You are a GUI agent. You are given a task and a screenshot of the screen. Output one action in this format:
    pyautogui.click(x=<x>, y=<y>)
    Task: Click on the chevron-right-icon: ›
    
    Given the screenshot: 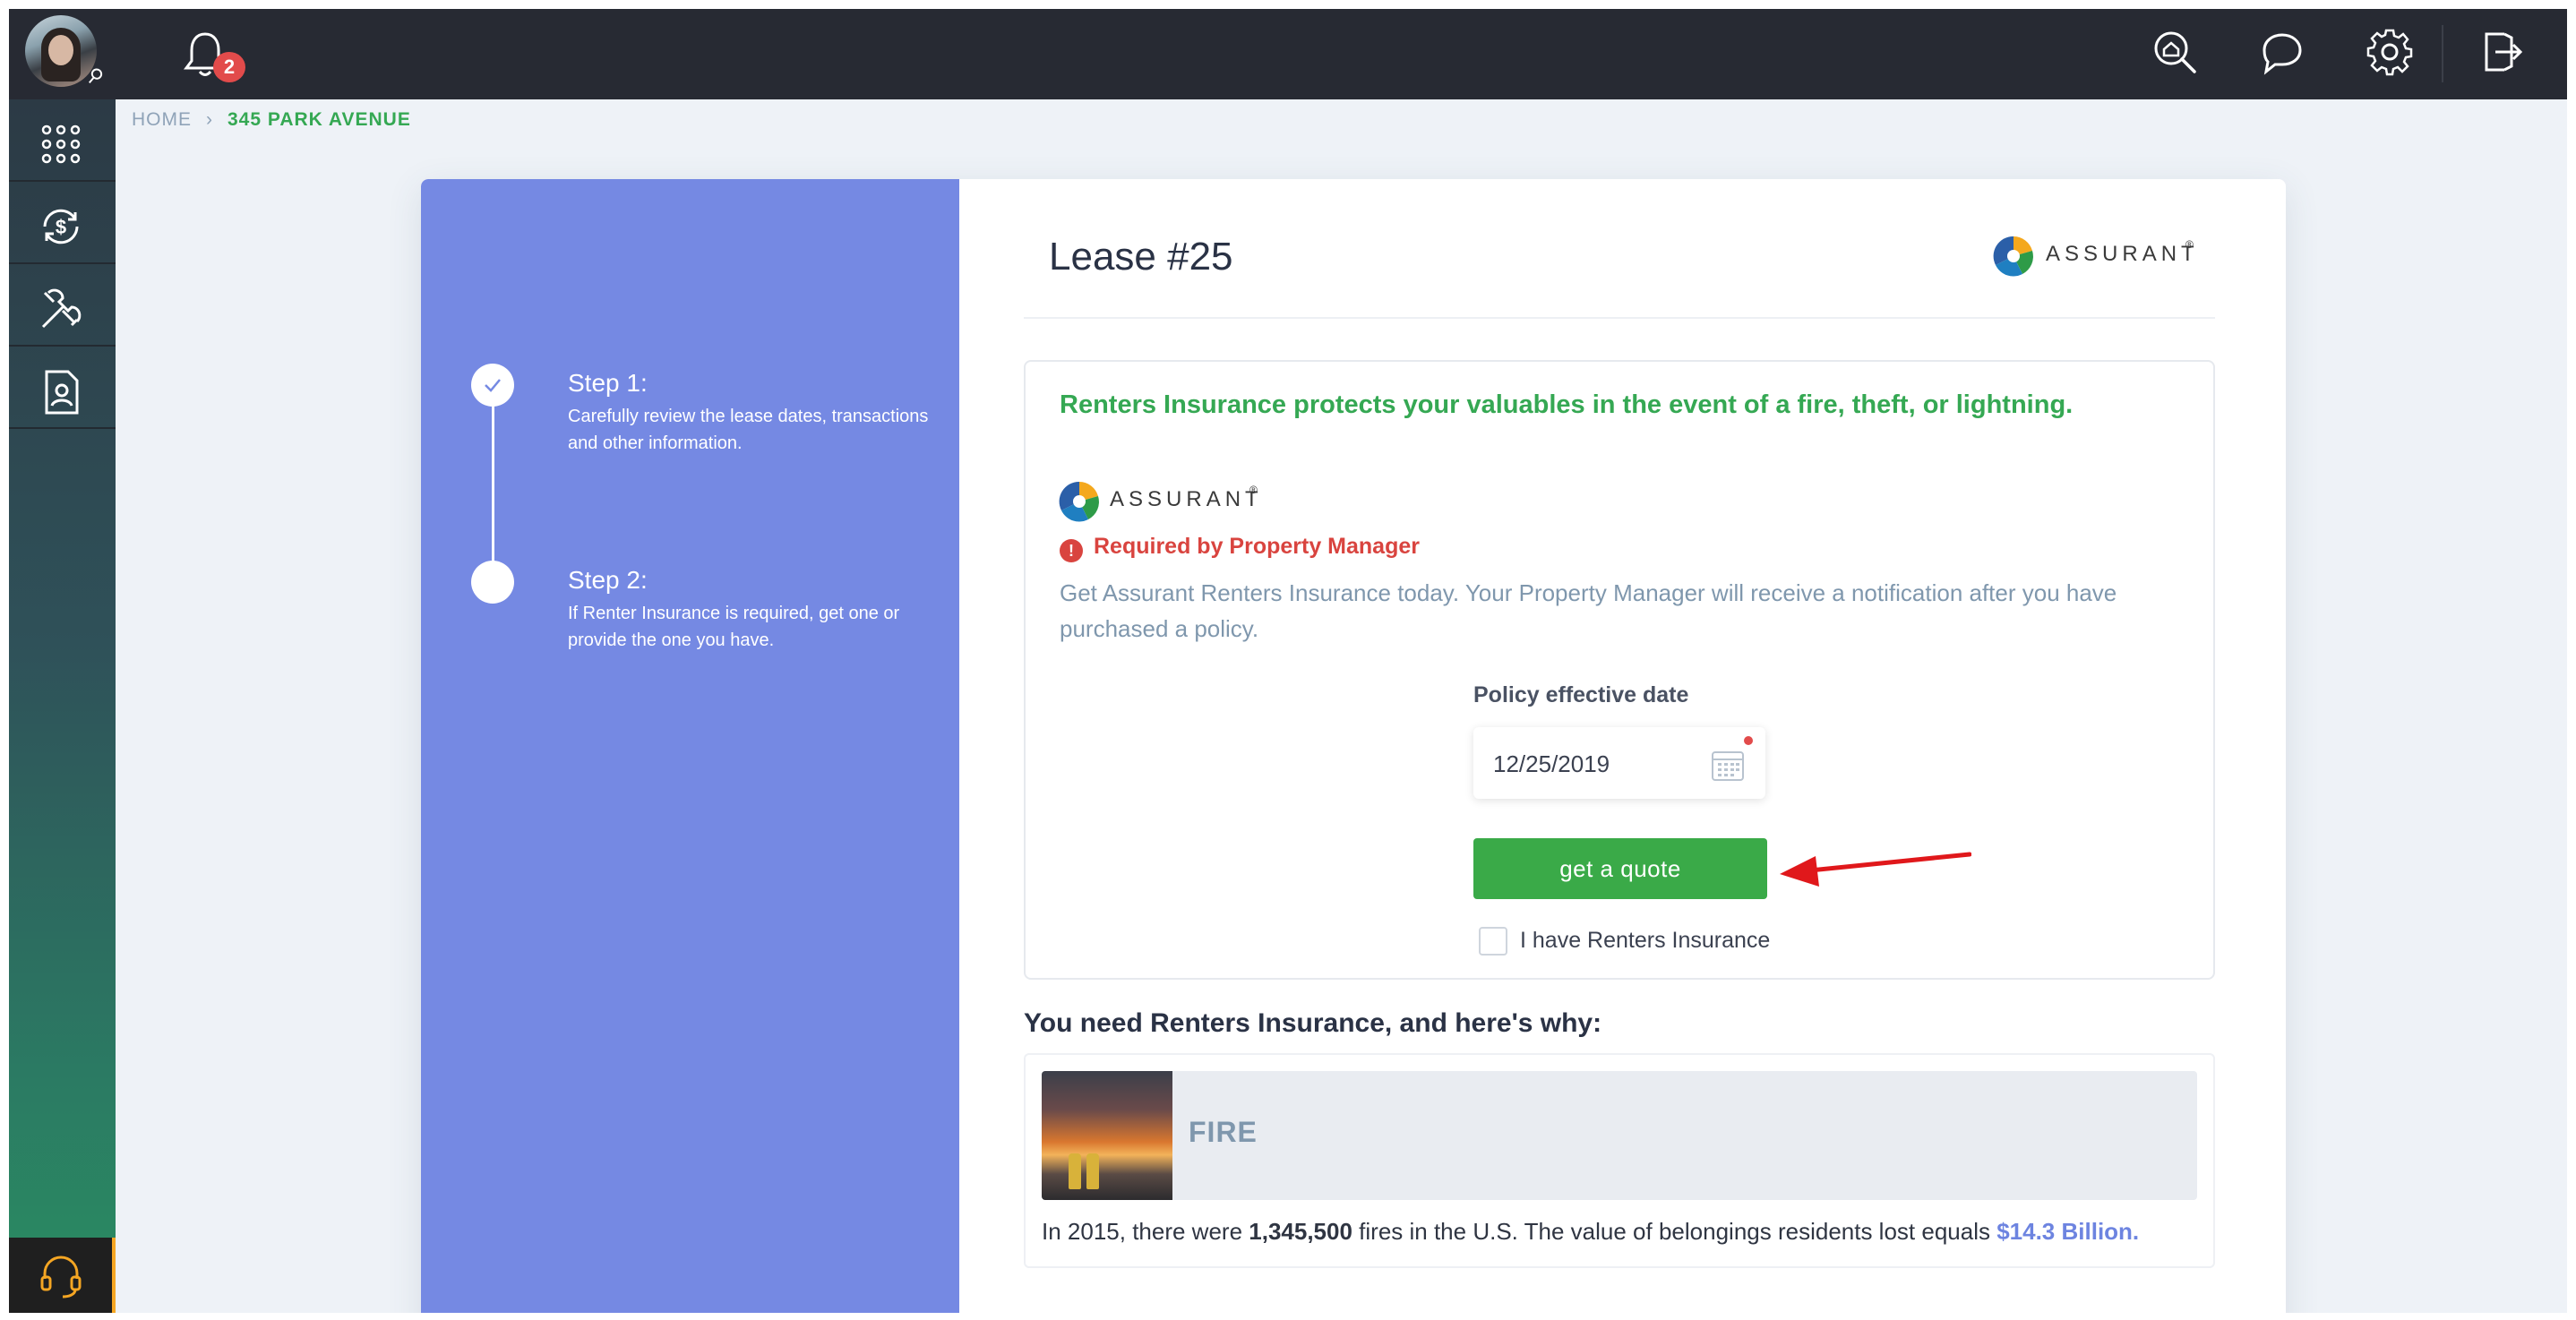 What is the action you would take?
    pyautogui.click(x=209, y=119)
    